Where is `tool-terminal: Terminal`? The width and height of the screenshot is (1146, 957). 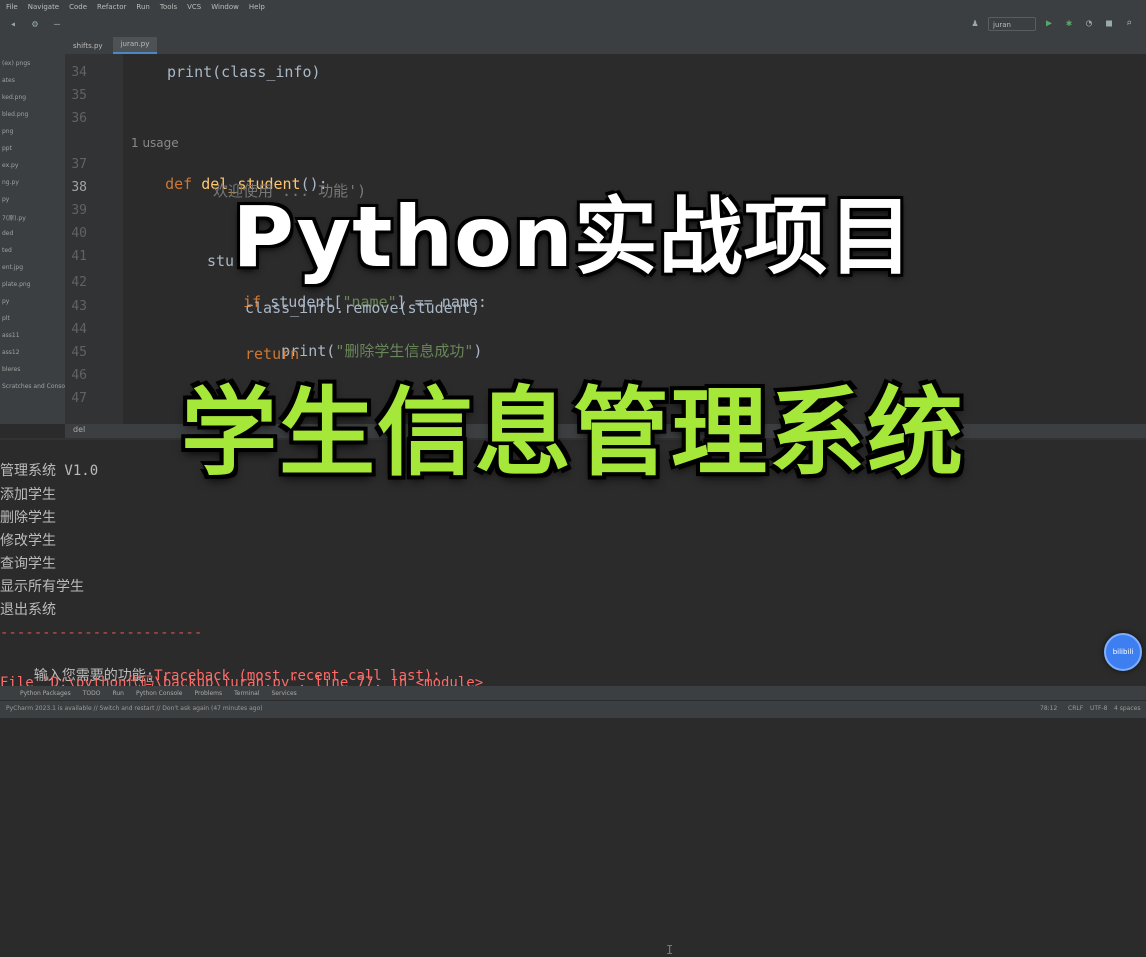 tool-terminal: Terminal is located at coordinates (246, 693).